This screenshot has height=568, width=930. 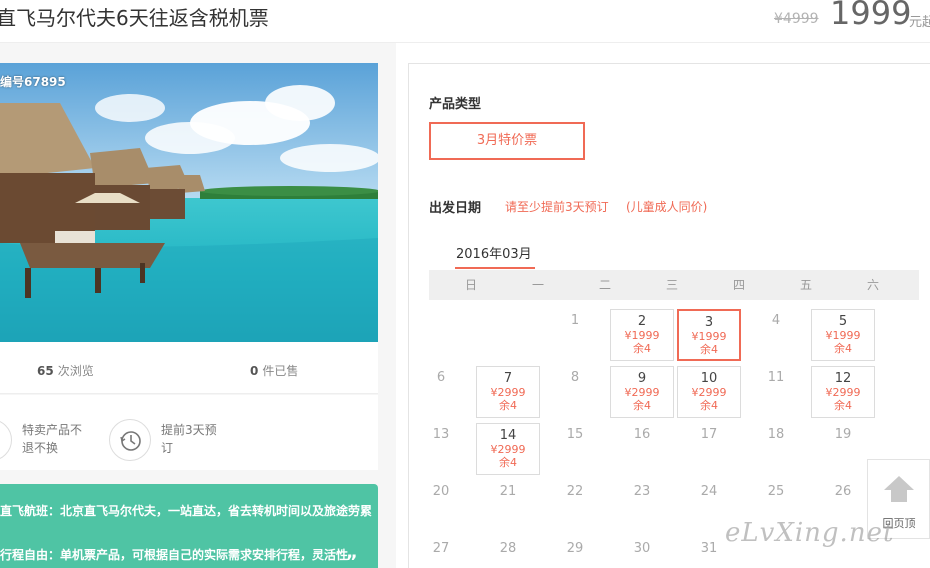 What do you see at coordinates (45, 371) in the screenshot?
I see `views-count: 65` at bounding box center [45, 371].